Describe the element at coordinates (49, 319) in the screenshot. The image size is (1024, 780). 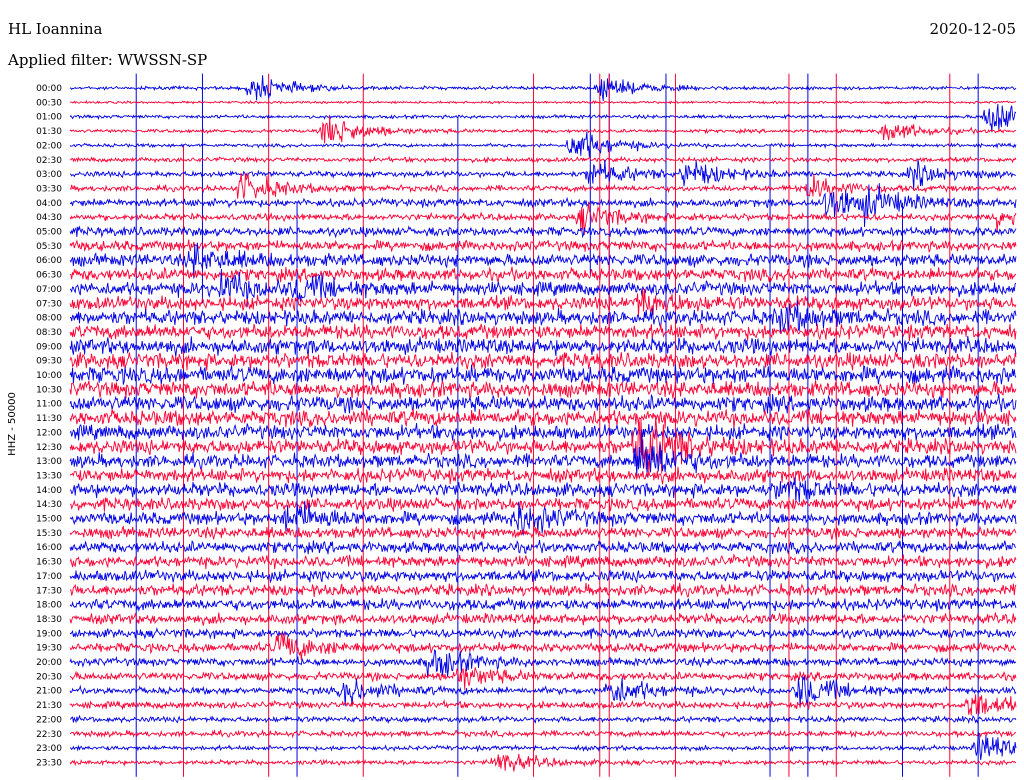
I see `row-time-label: 08:00` at that location.